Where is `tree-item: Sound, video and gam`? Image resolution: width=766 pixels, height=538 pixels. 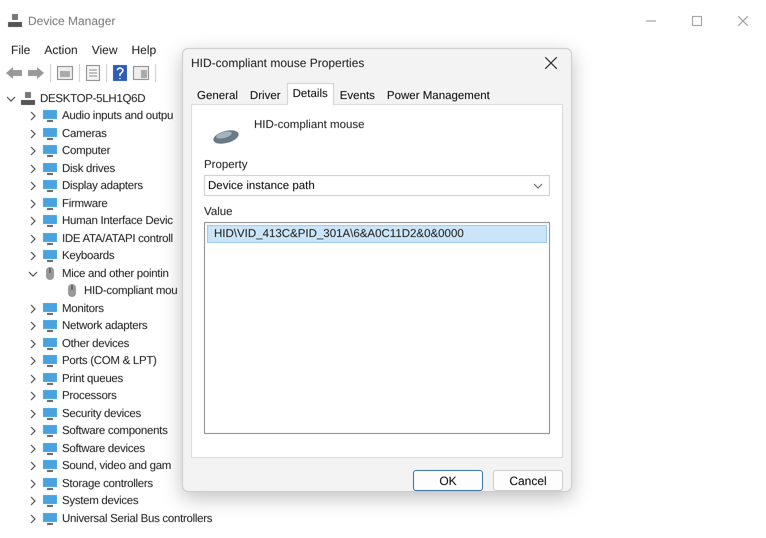
tree-item: Sound, video and gam is located at coordinates (117, 466).